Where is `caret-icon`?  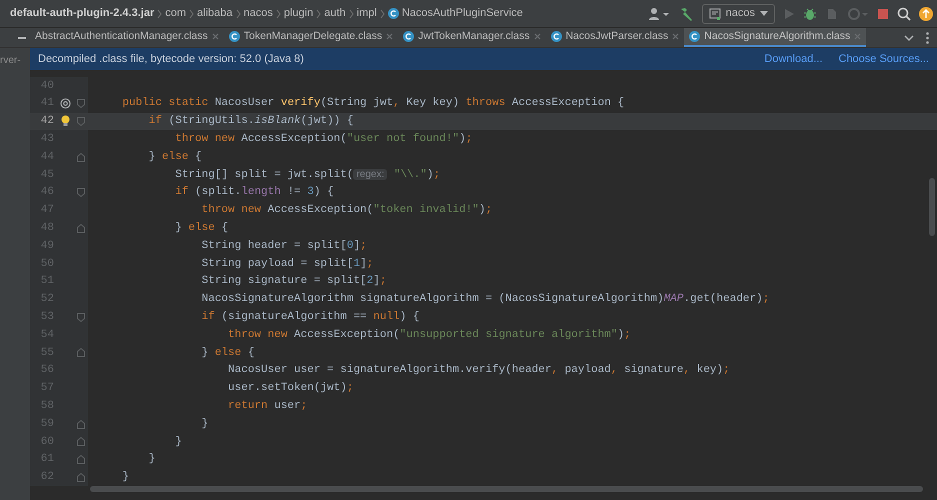 caret-icon is located at coordinates (764, 13).